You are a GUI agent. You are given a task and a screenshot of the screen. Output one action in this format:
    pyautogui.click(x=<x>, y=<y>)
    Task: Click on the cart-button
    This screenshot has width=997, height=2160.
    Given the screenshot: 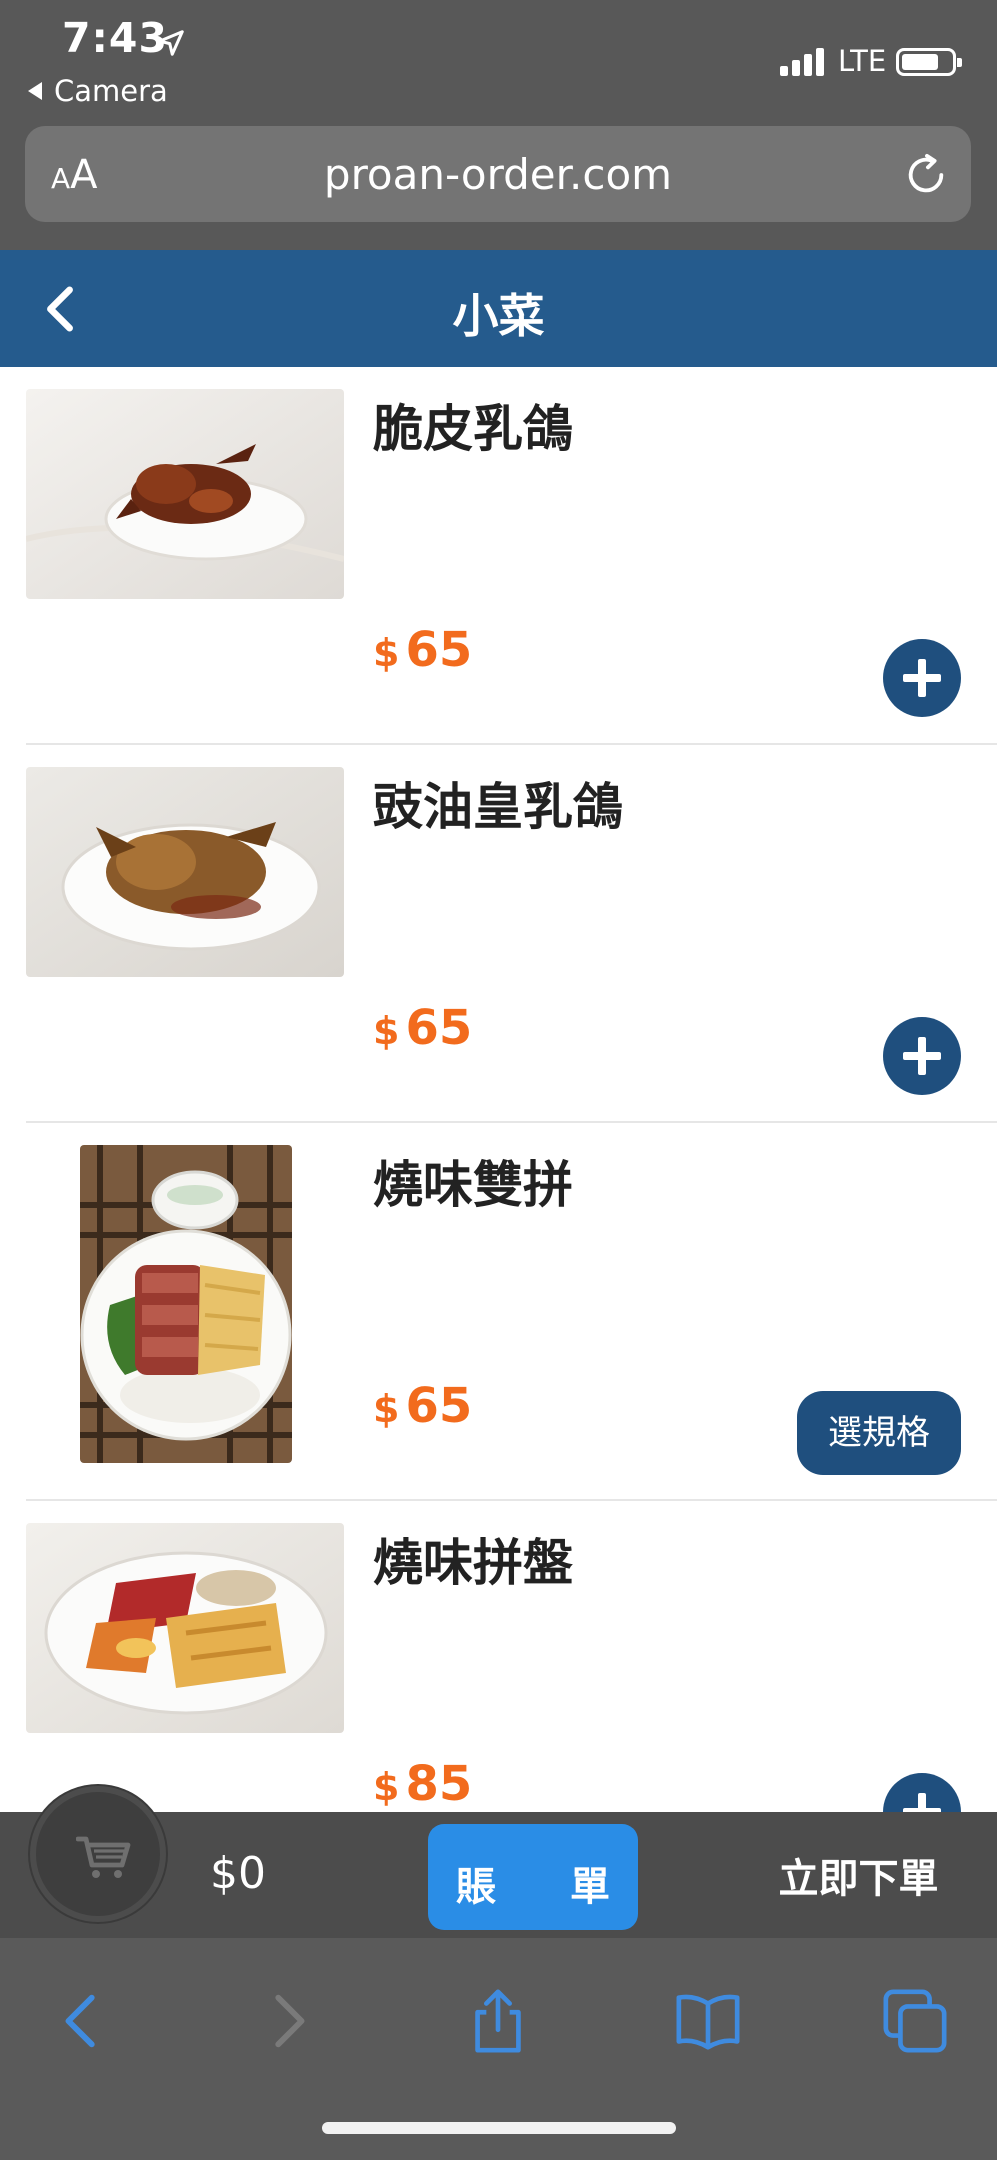 What is the action you would take?
    pyautogui.click(x=98, y=1854)
    